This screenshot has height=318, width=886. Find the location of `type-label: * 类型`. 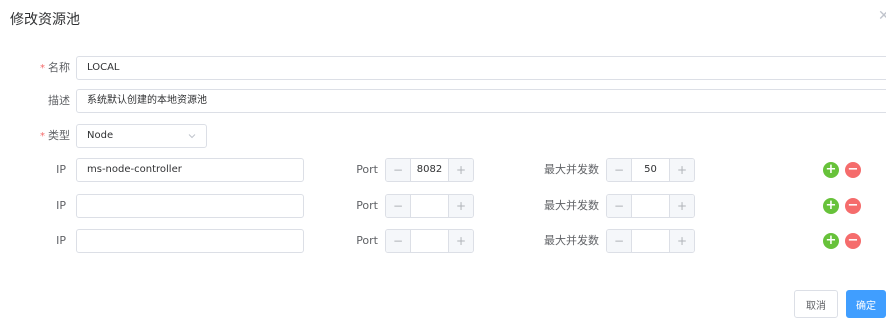

type-label: * 类型 is located at coordinates (45, 136).